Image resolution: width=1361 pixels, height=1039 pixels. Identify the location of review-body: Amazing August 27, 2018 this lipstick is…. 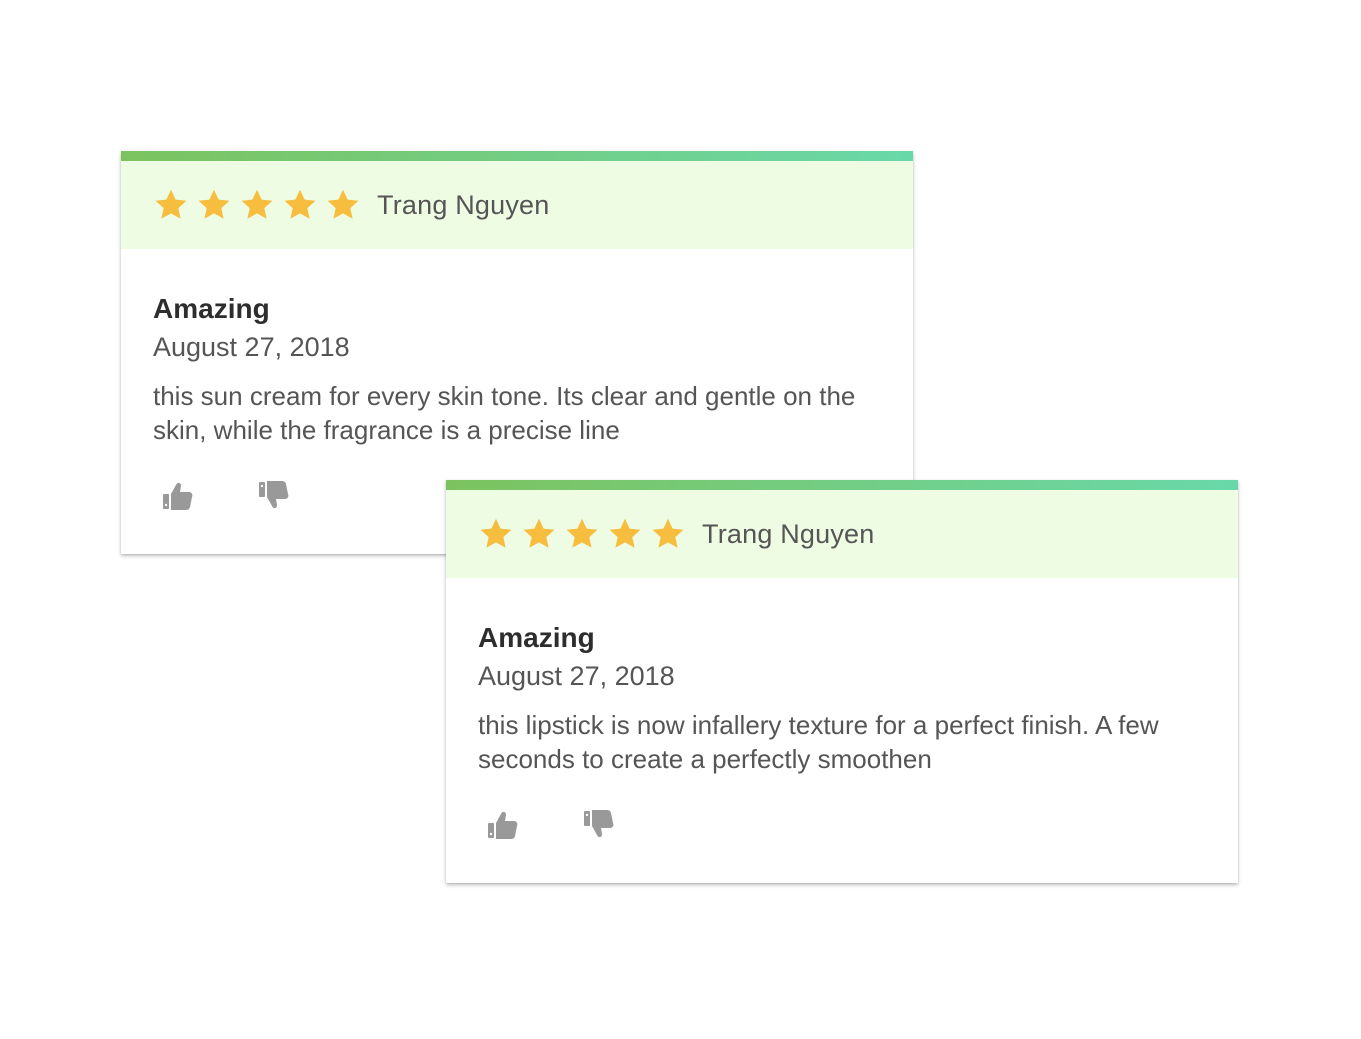
(842, 710).